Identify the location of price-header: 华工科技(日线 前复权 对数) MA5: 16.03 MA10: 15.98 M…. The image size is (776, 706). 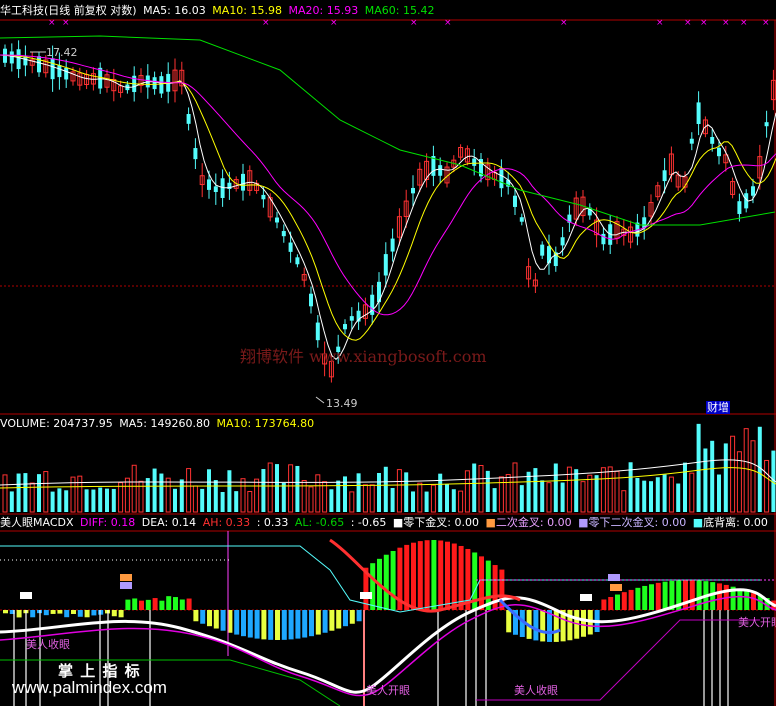
(218, 10).